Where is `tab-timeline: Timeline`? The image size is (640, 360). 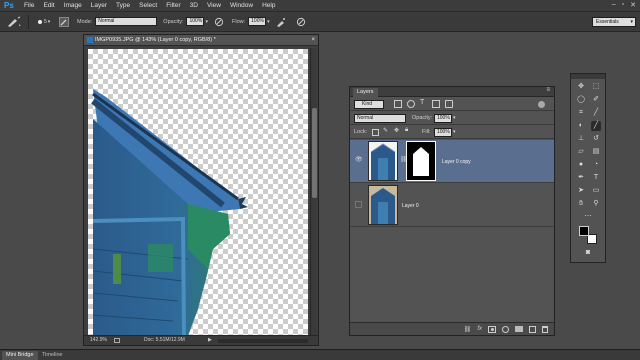
tab-timeline: Timeline is located at coordinates (52, 355).